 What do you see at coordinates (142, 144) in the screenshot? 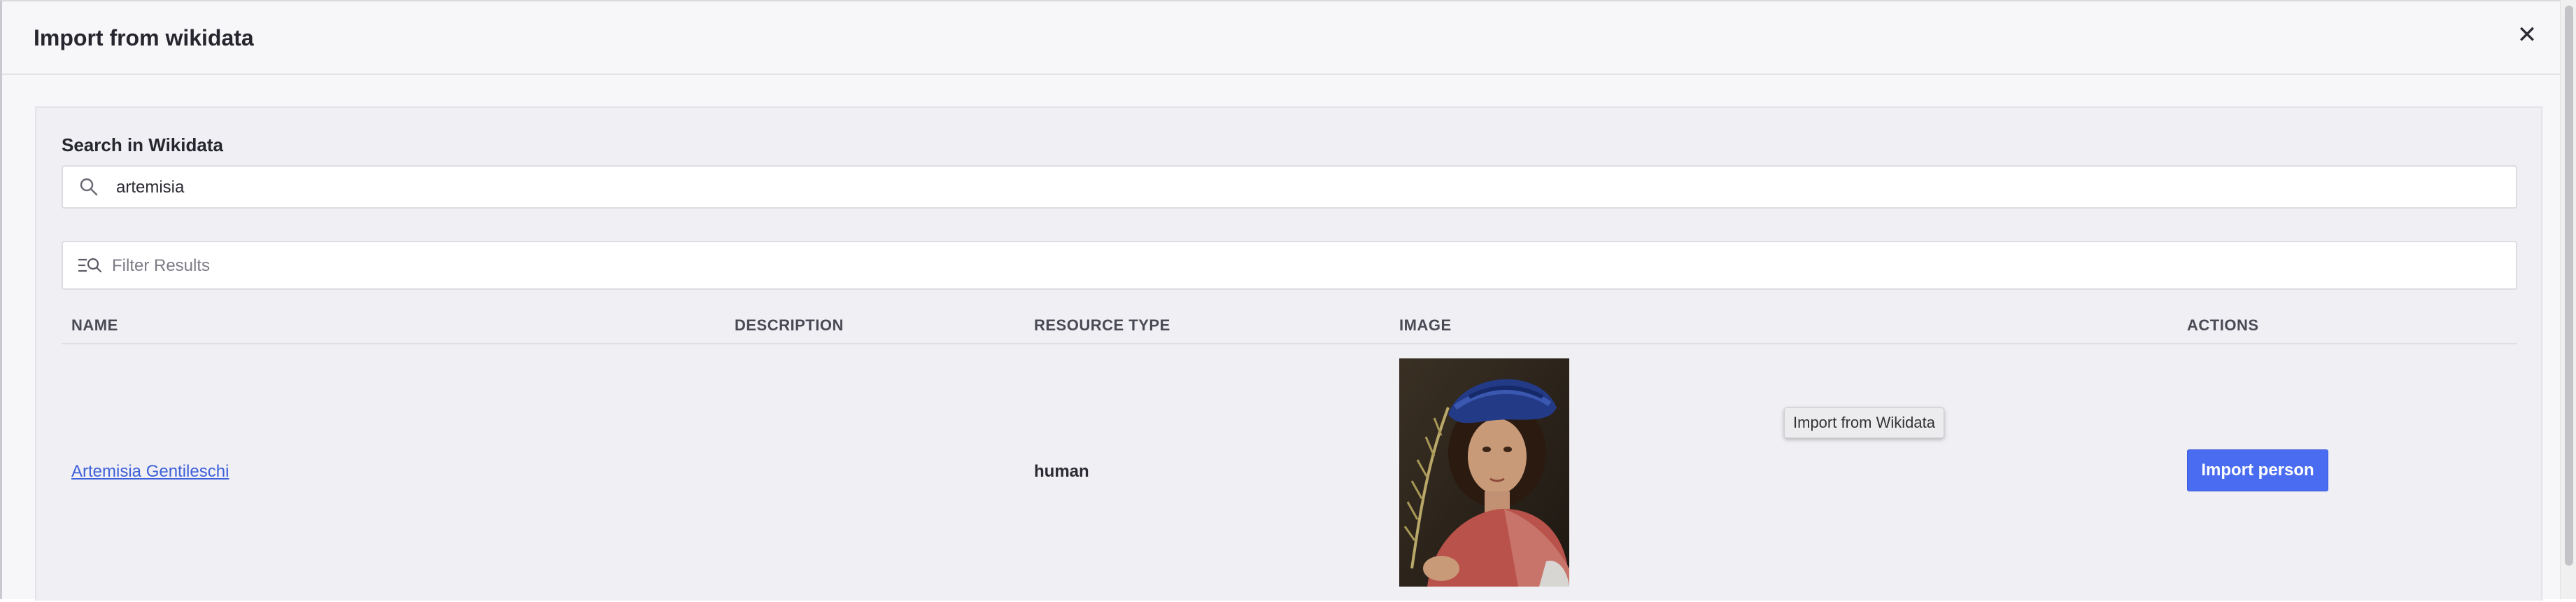
I see `search-label: Search in Wikidata` at bounding box center [142, 144].